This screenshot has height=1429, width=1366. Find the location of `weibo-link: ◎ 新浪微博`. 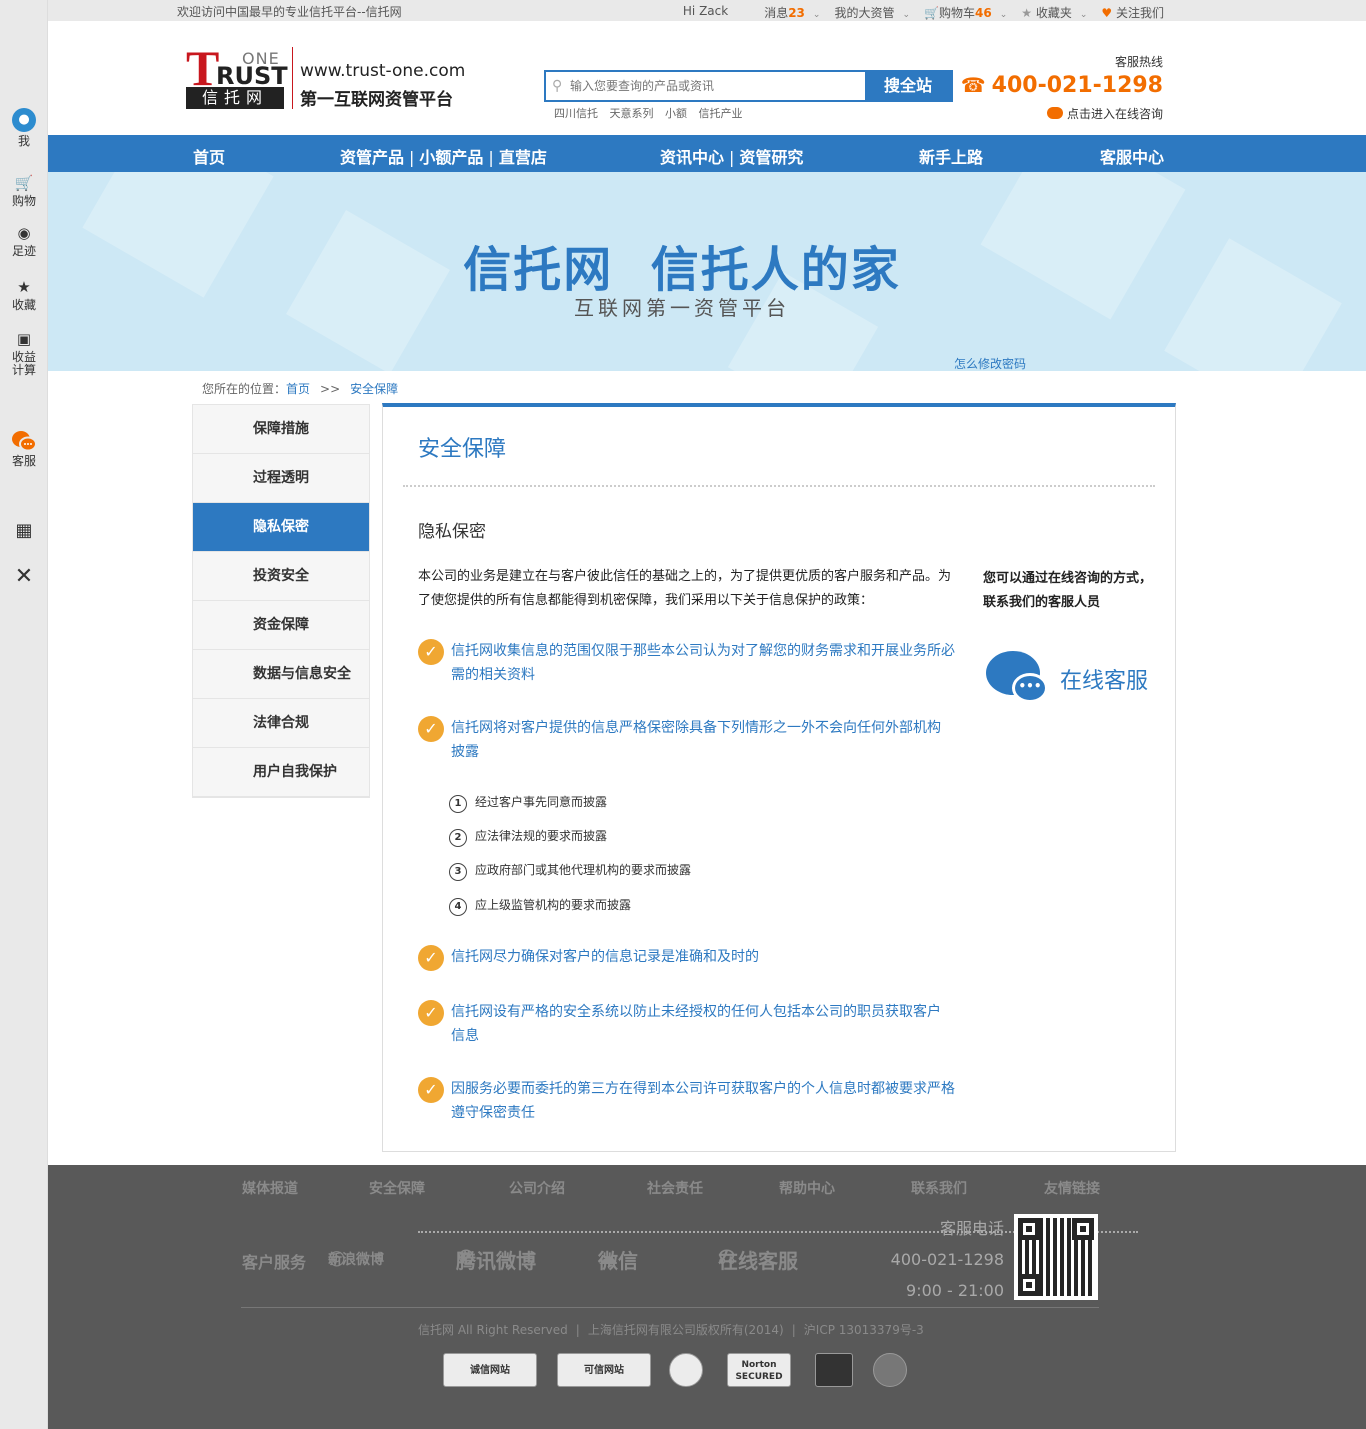

weibo-link: ◎ 新浪微博 is located at coordinates (356, 1257).